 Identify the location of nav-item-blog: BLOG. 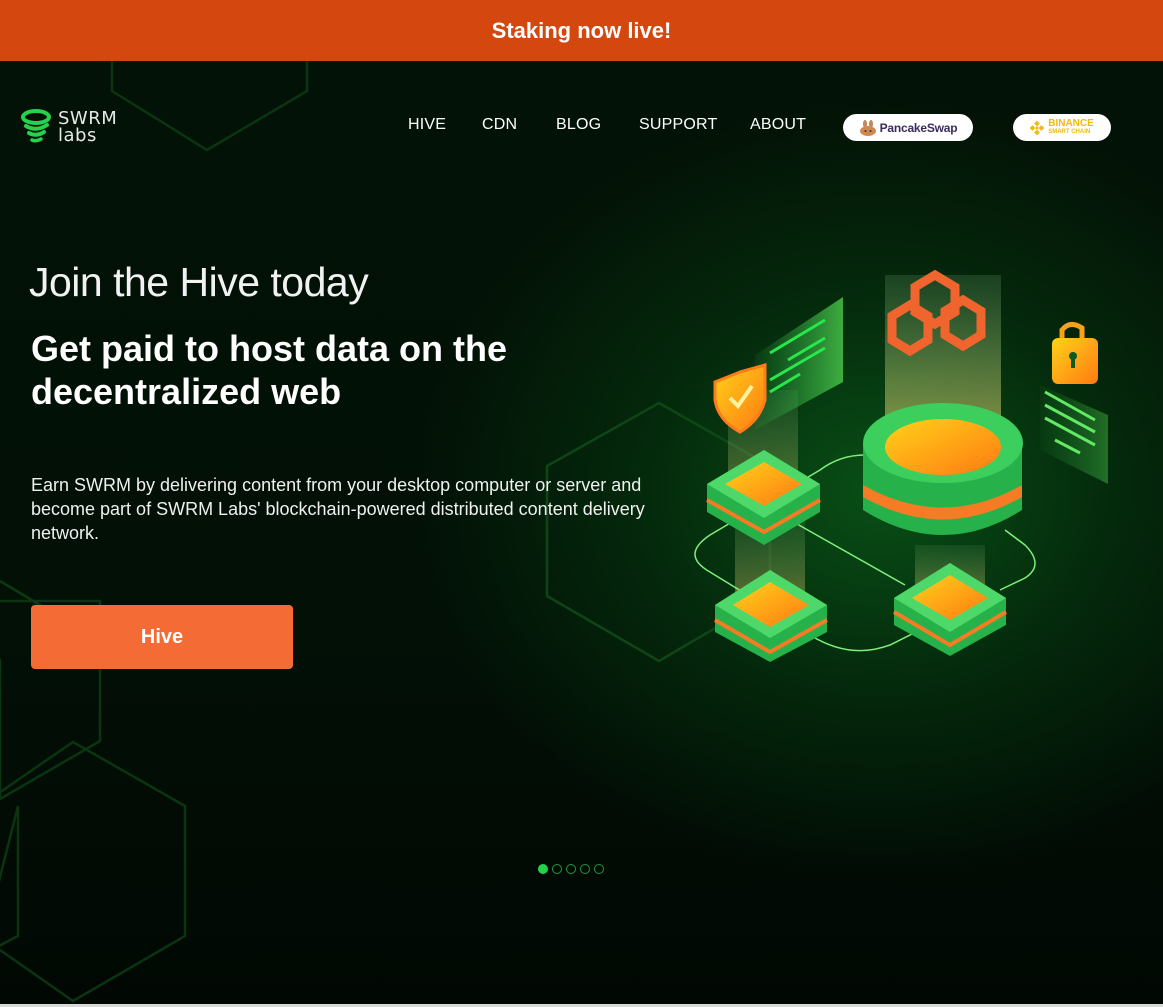
(578, 125).